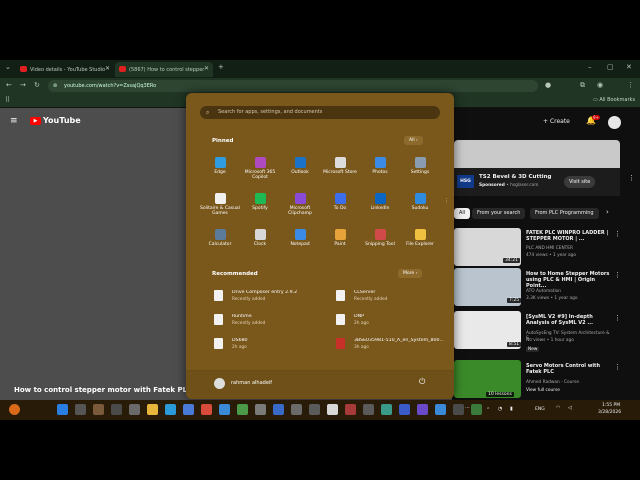  I want to click on power-icon: ⏻, so click(422, 382).